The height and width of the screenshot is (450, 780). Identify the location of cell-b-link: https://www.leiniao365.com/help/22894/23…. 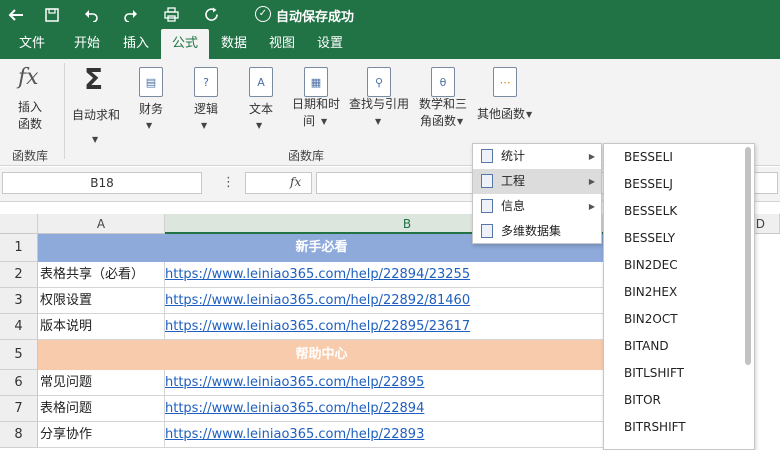
(385, 275).